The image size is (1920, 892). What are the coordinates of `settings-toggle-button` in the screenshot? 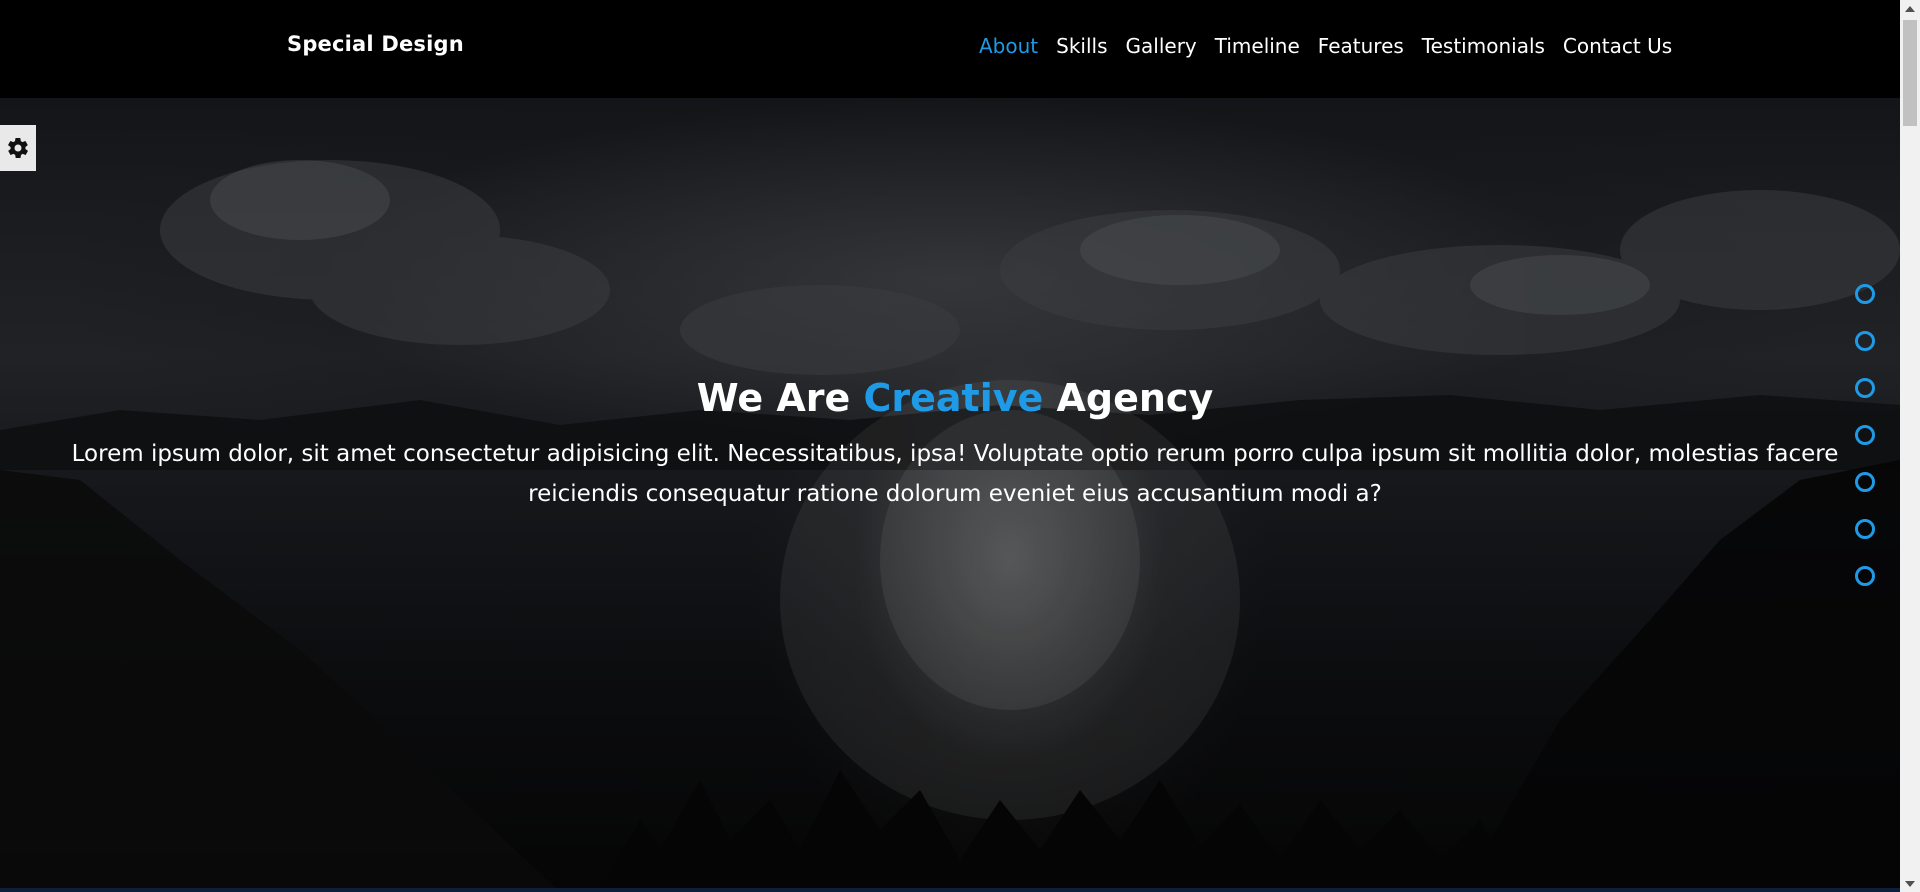 It's located at (18, 148).